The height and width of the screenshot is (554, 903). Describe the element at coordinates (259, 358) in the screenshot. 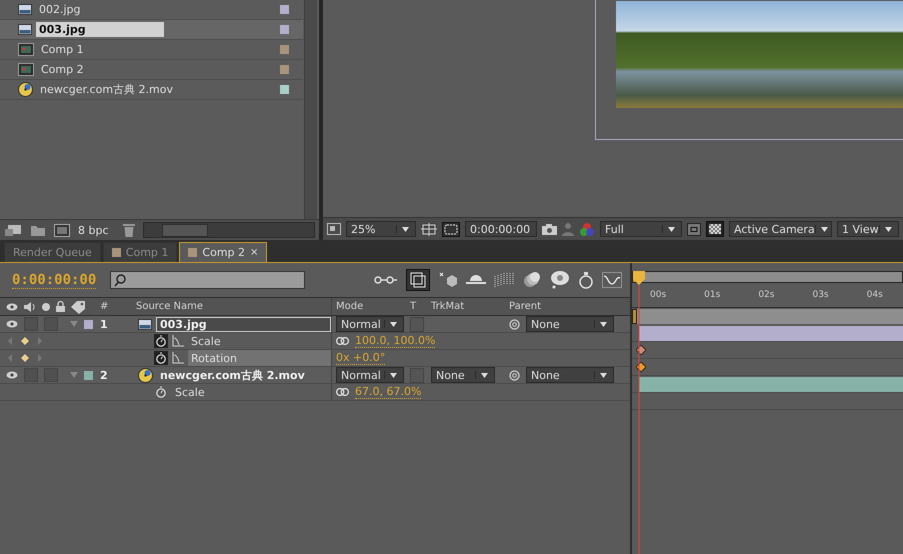

I see `property-name: Rotation` at that location.